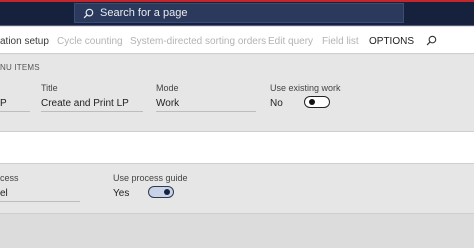  I want to click on navigation-bar: Search for a page, so click(237, 13).